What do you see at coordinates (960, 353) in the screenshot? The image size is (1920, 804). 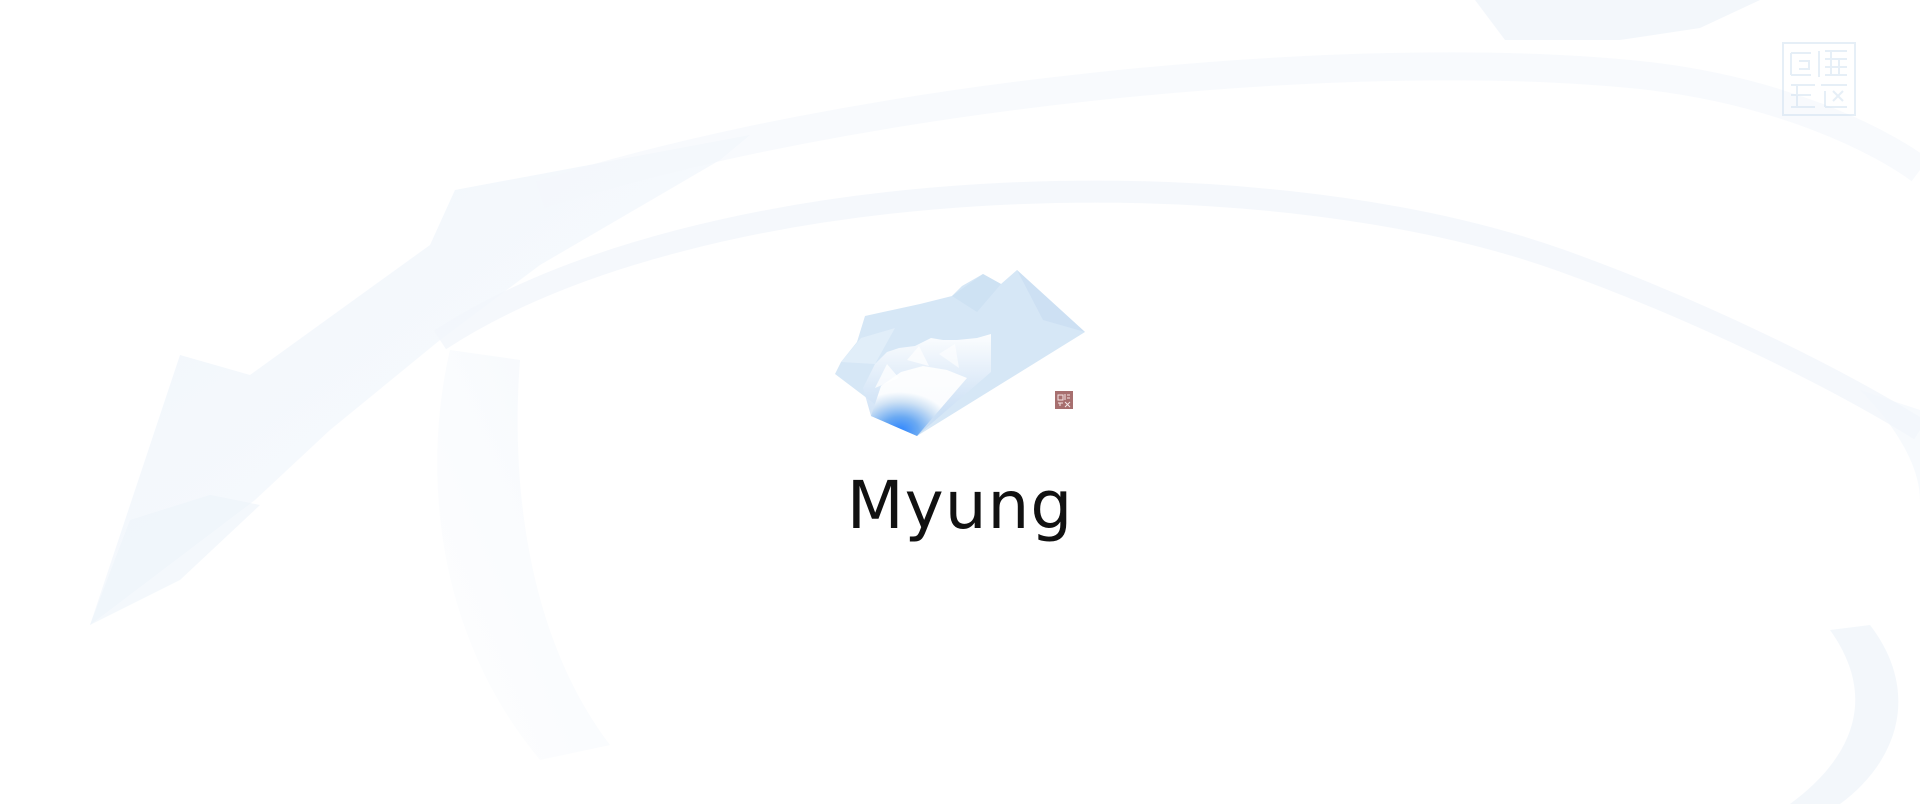 I see `lotus-shard-logo-icon` at bounding box center [960, 353].